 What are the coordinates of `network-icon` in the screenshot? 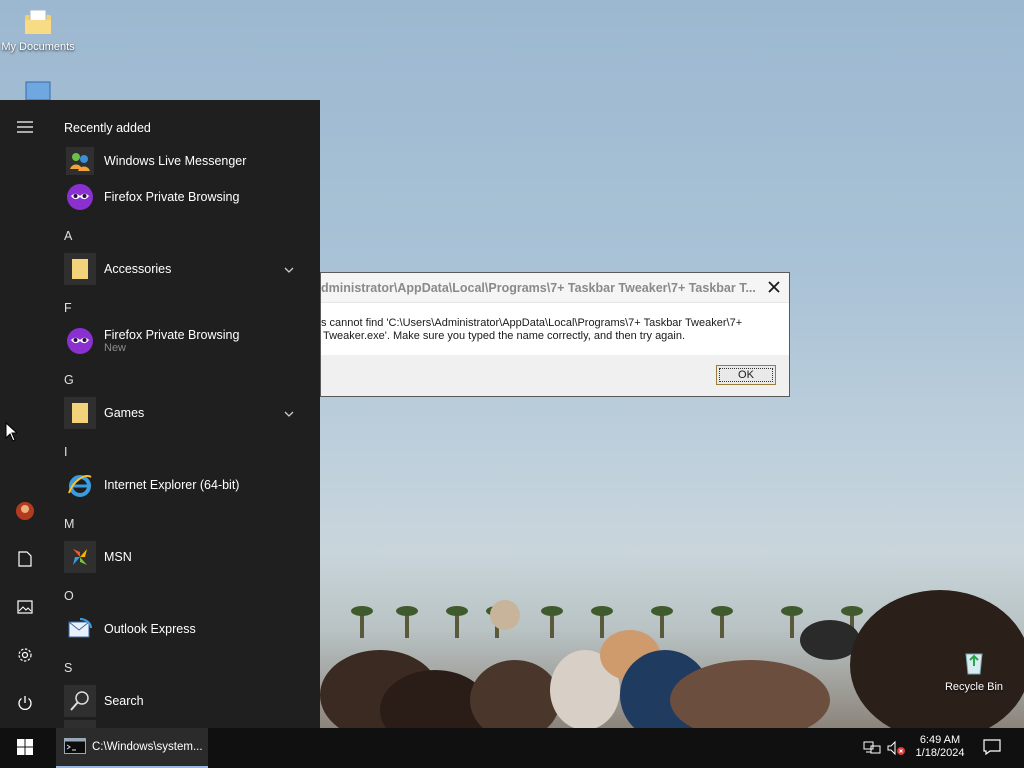 It's located at (872, 748).